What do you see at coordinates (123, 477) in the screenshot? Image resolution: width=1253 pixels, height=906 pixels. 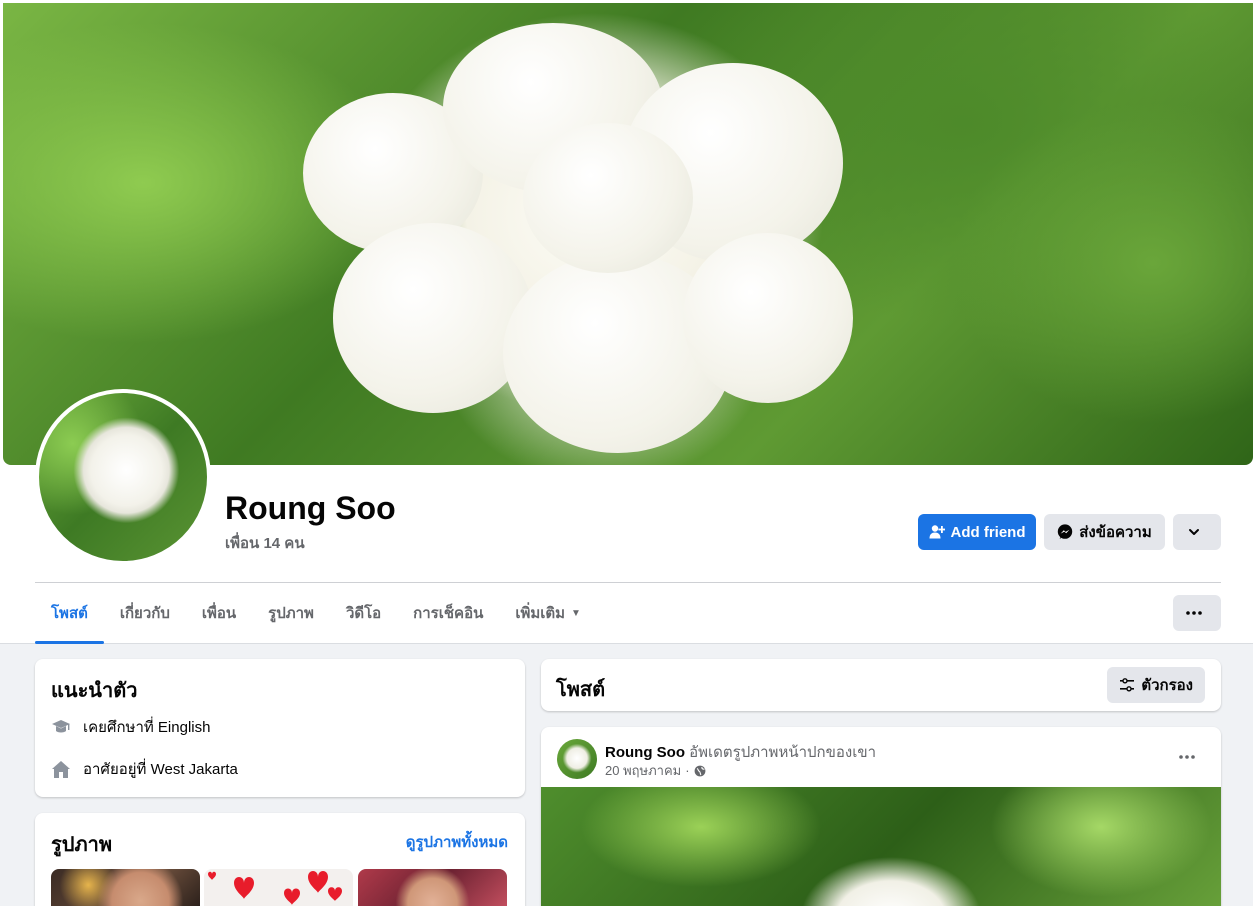 I see `profile-avatar` at bounding box center [123, 477].